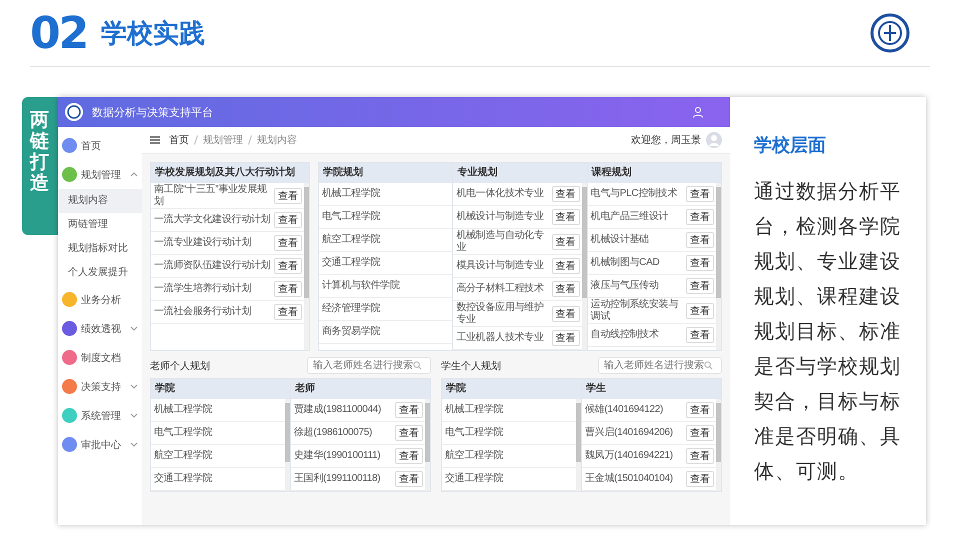  I want to click on table-cell-text: 机械制造与自动化专业, so click(500, 241).